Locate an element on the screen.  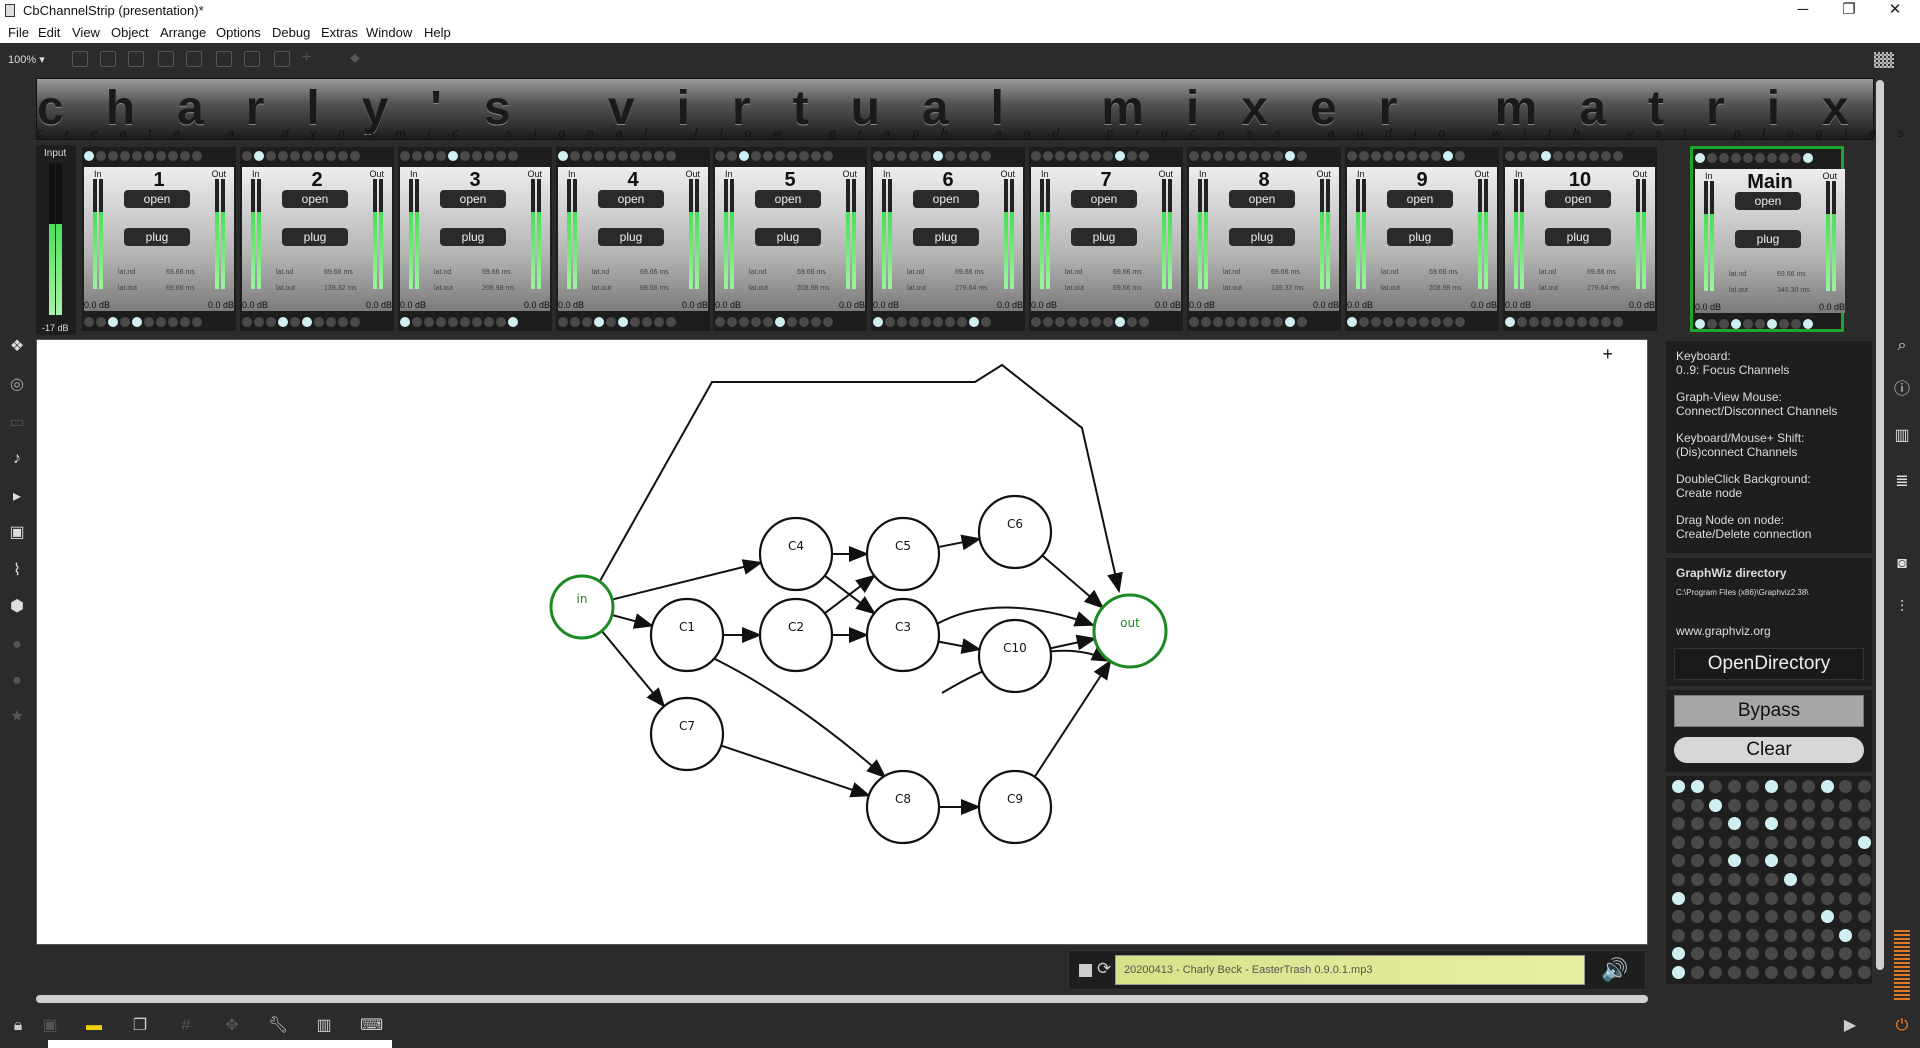
bypass-button: Bypass is located at coordinates (1769, 711).